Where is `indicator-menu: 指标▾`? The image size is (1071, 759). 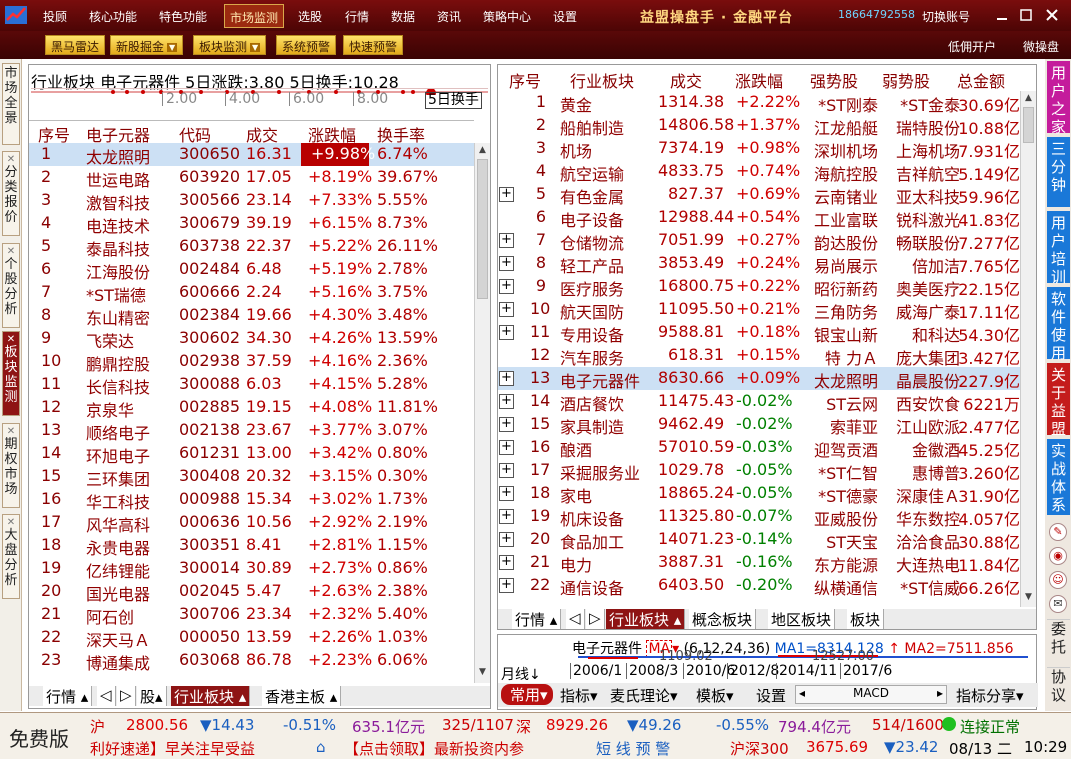
indicator-menu: 指标▾ is located at coordinates (579, 695).